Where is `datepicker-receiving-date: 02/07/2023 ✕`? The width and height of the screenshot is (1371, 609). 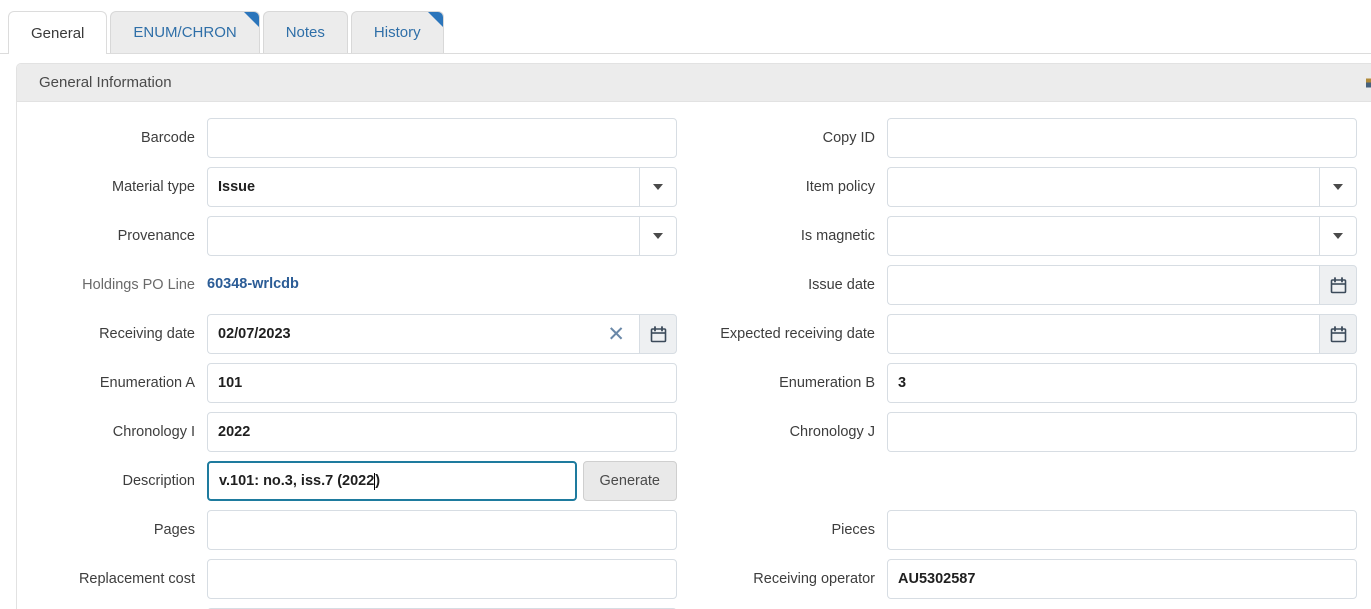 datepicker-receiving-date: 02/07/2023 ✕ is located at coordinates (442, 334).